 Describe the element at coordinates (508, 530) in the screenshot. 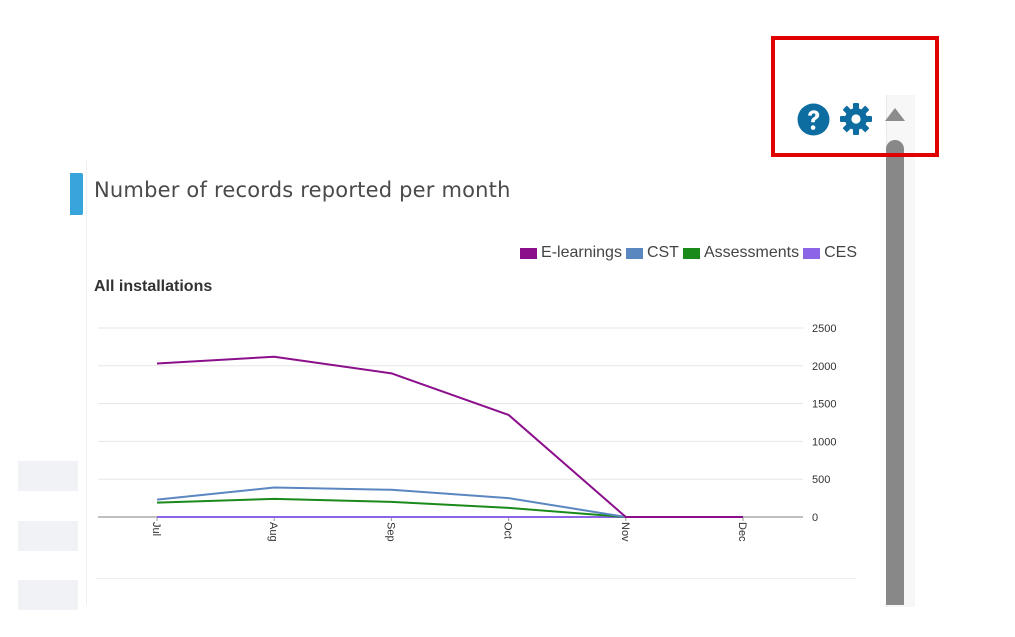

I see `x-tick-label: Oct` at that location.